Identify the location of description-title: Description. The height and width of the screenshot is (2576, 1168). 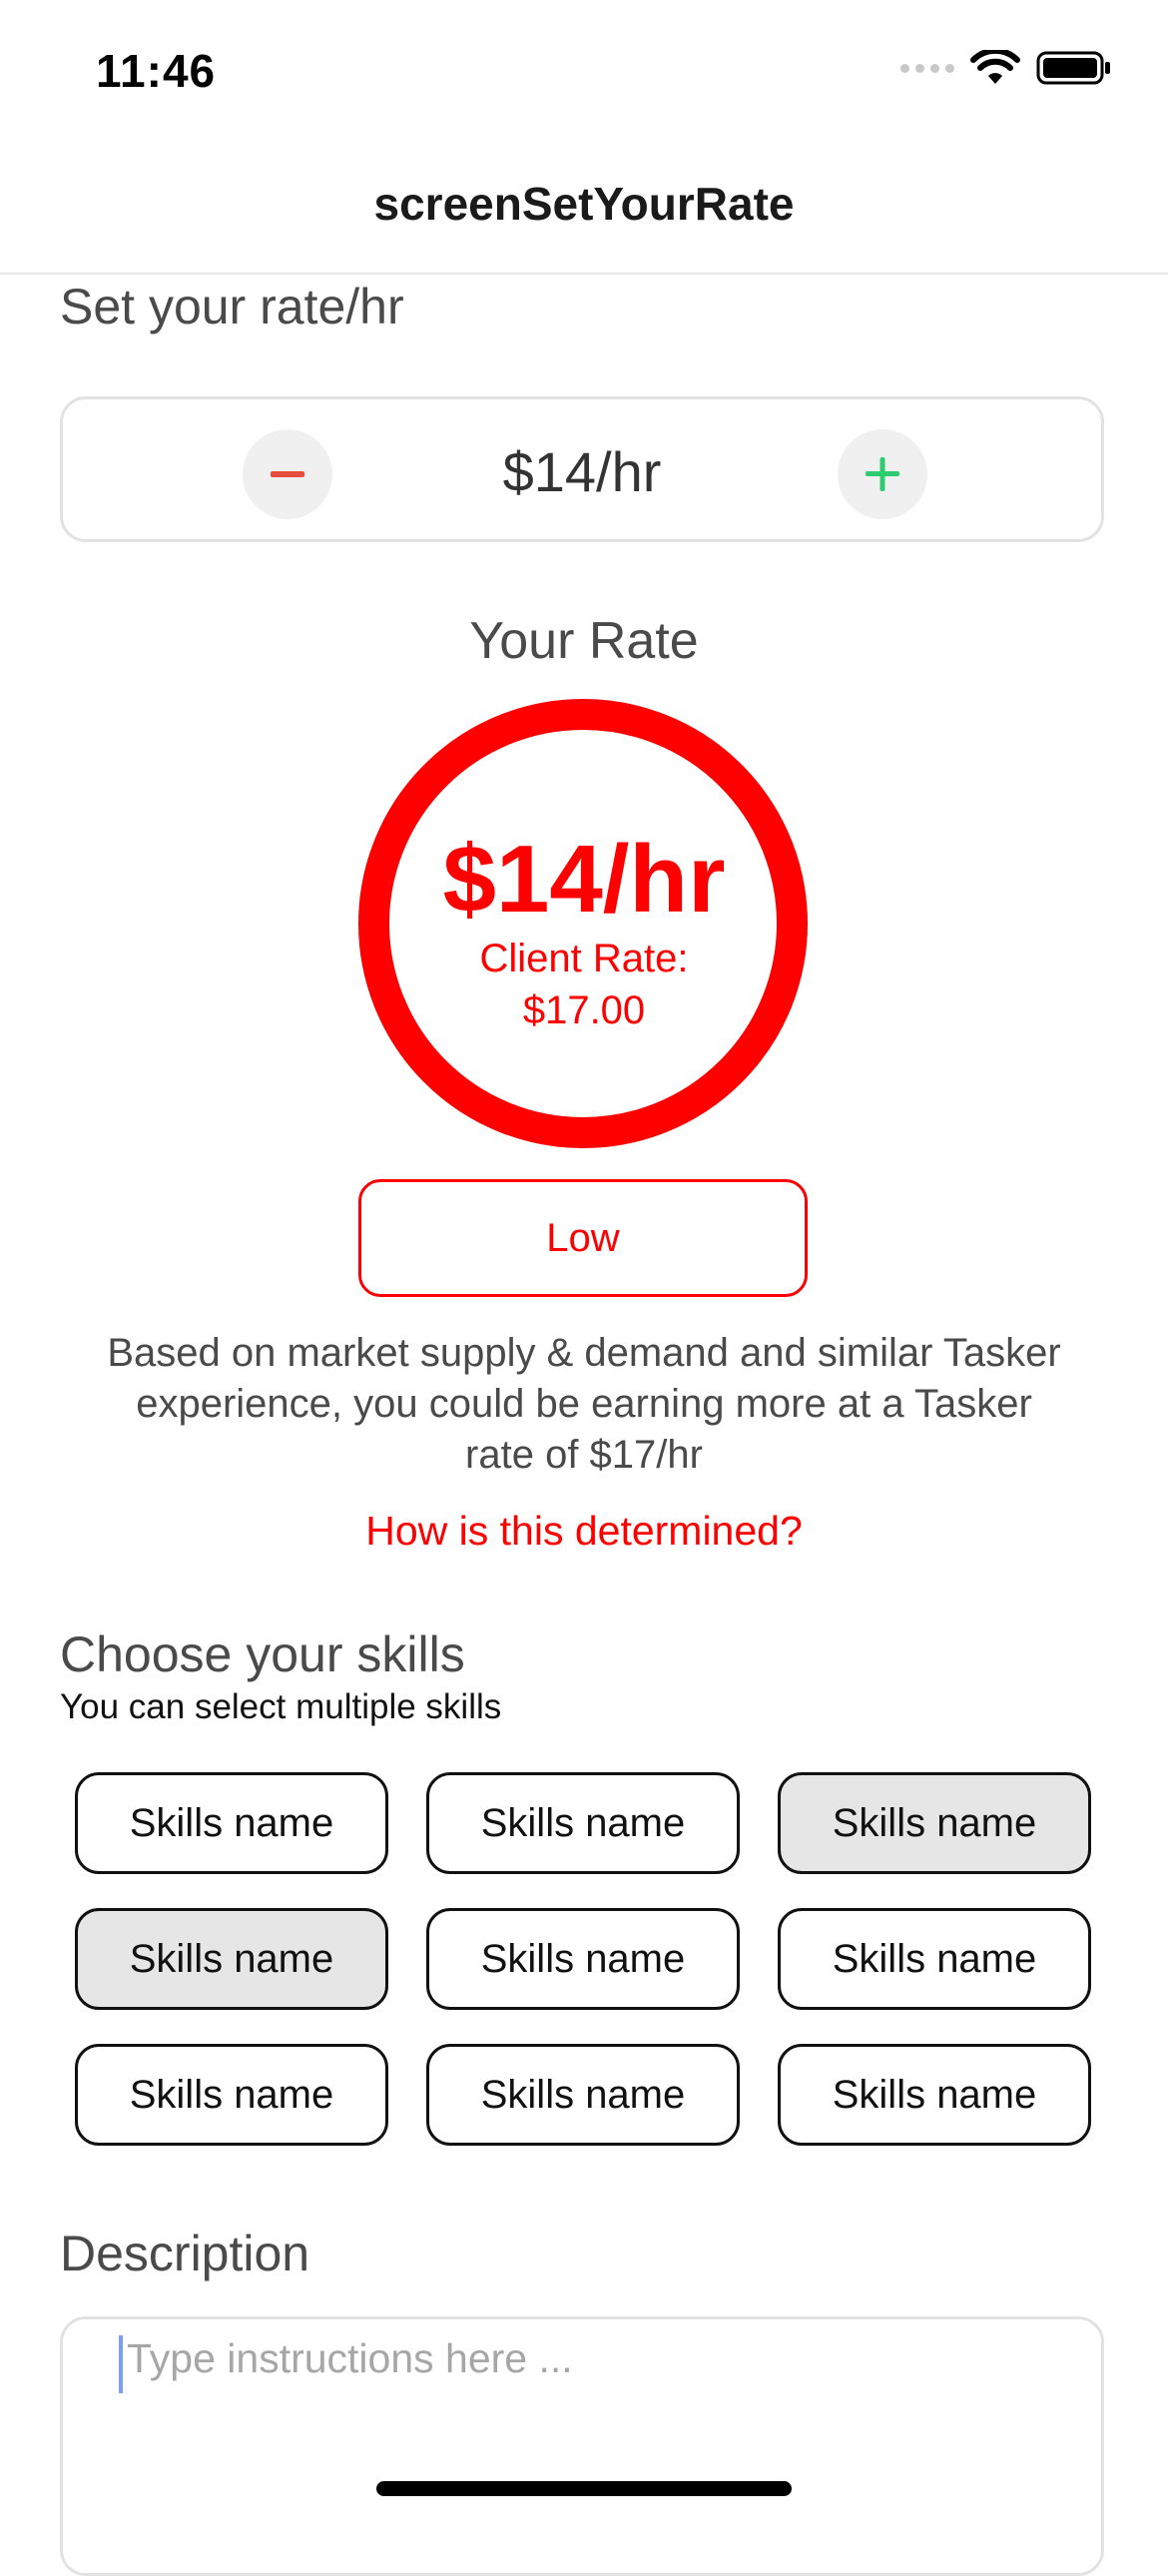
(185, 2253).